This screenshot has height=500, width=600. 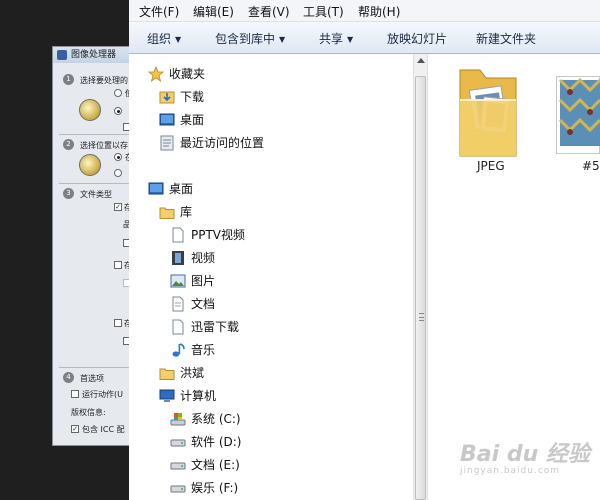 I want to click on baidu-watermark: Bai du 经验 jingyan.baidu.com, so click(x=530, y=461).